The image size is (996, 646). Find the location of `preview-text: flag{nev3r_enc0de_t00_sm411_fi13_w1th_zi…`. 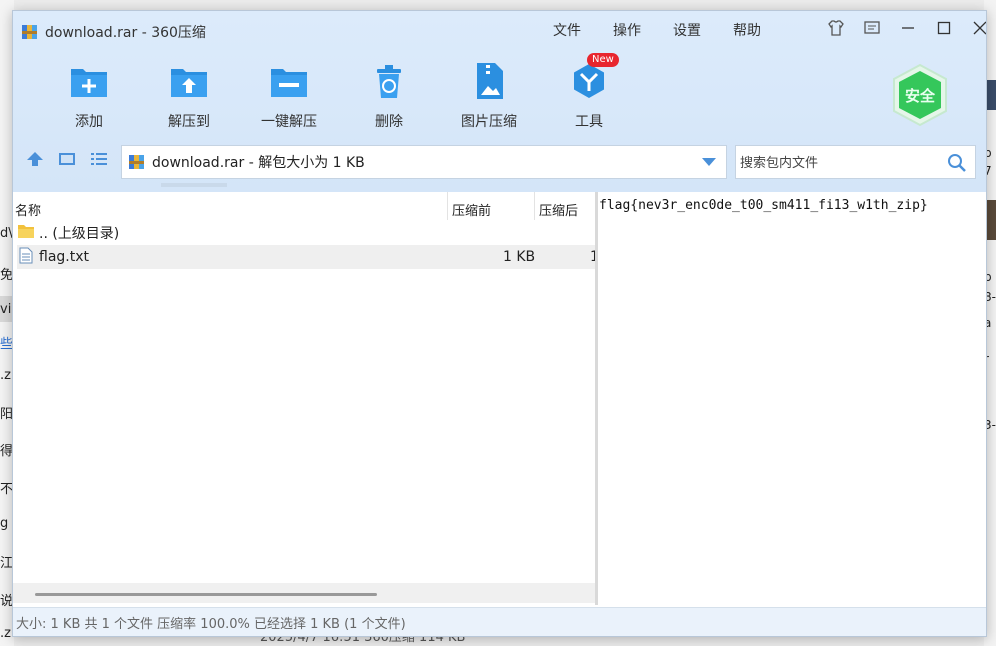

preview-text: flag{nev3r_enc0de_t00_sm411_fi13_w1th_zi… is located at coordinates (763, 205).